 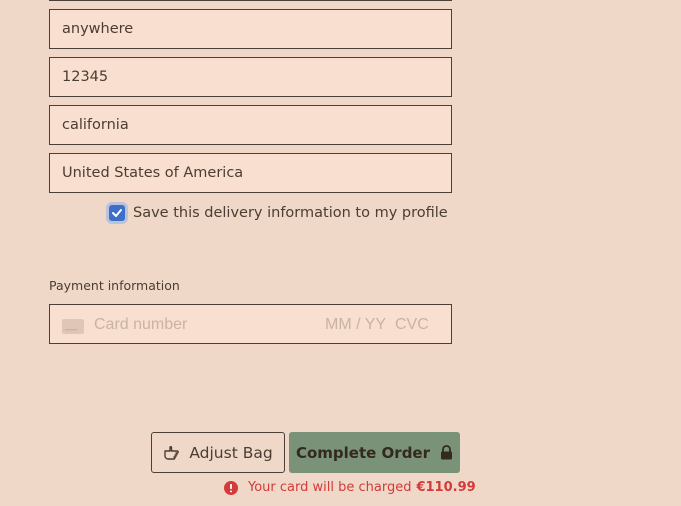 What do you see at coordinates (172, 453) in the screenshot?
I see `pointing-hand-icon` at bounding box center [172, 453].